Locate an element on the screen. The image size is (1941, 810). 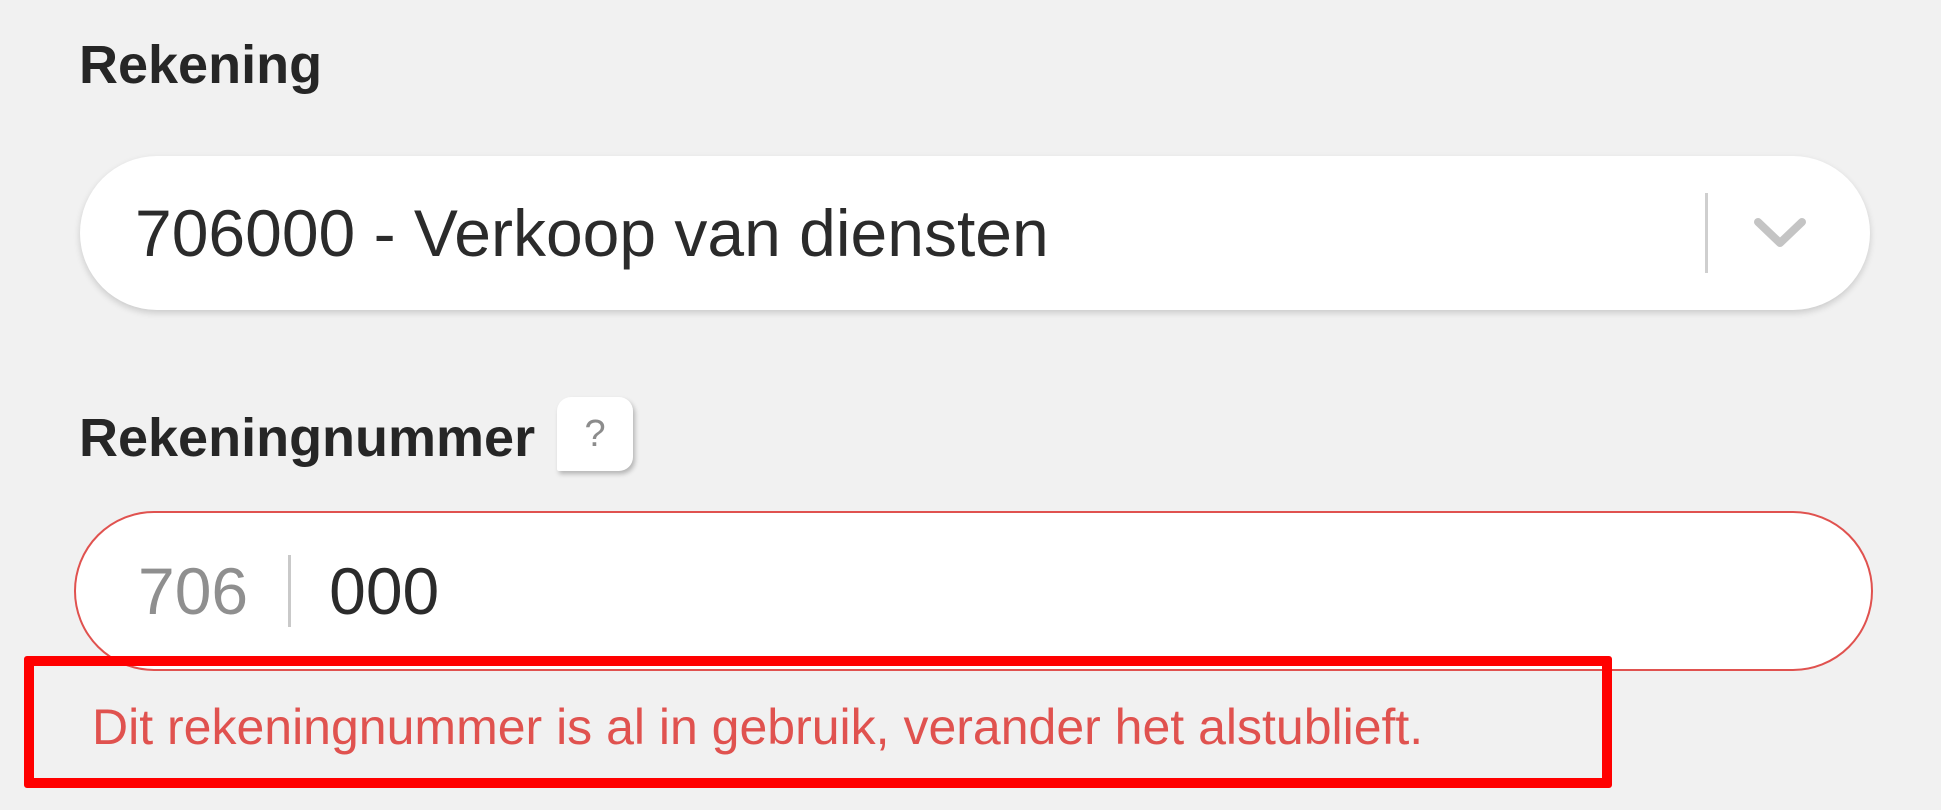
account-select-value: 706000 - Verkoop van diensten is located at coordinates (592, 233).